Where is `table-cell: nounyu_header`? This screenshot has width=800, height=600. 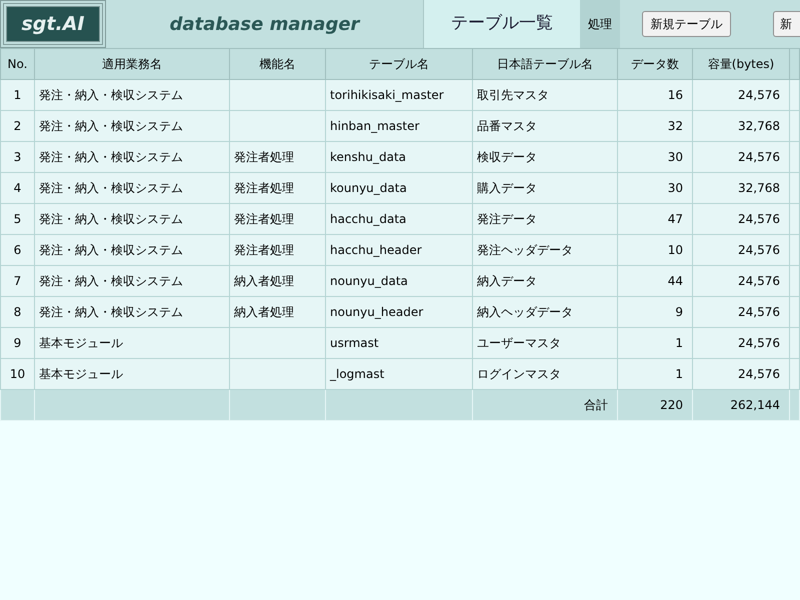
table-cell: nounyu_header is located at coordinates (377, 312).